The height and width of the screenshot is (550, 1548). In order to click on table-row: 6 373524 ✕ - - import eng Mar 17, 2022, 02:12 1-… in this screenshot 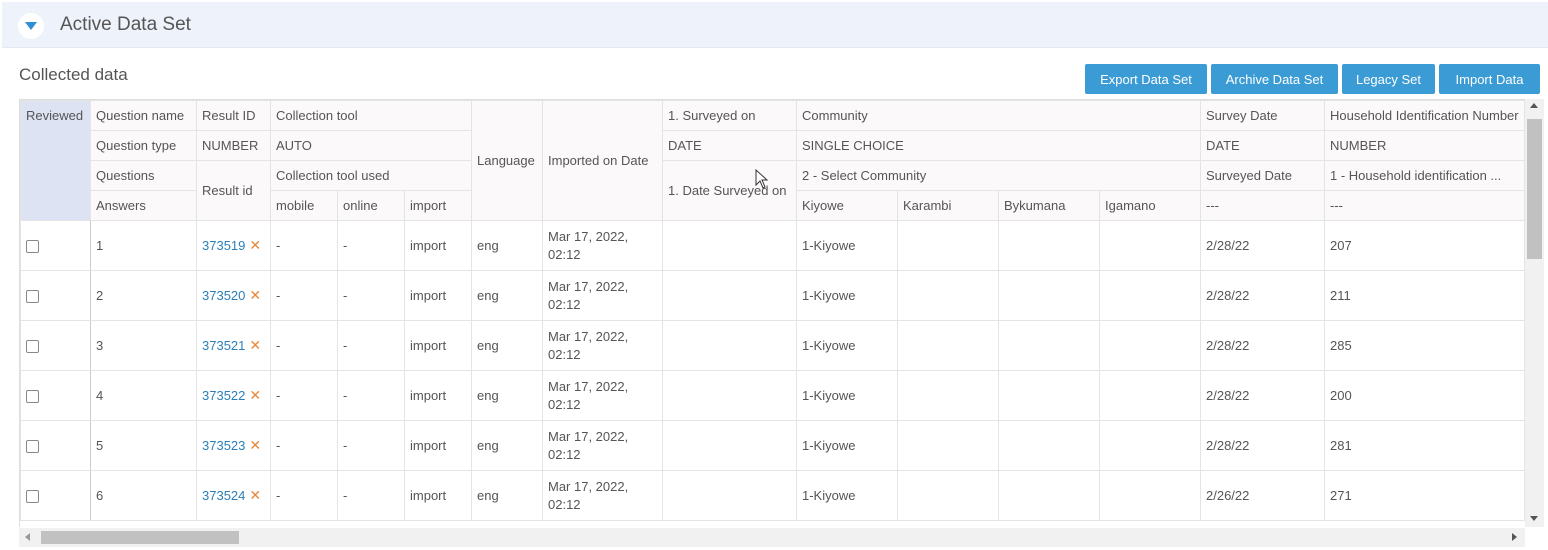, I will do `click(772, 495)`.